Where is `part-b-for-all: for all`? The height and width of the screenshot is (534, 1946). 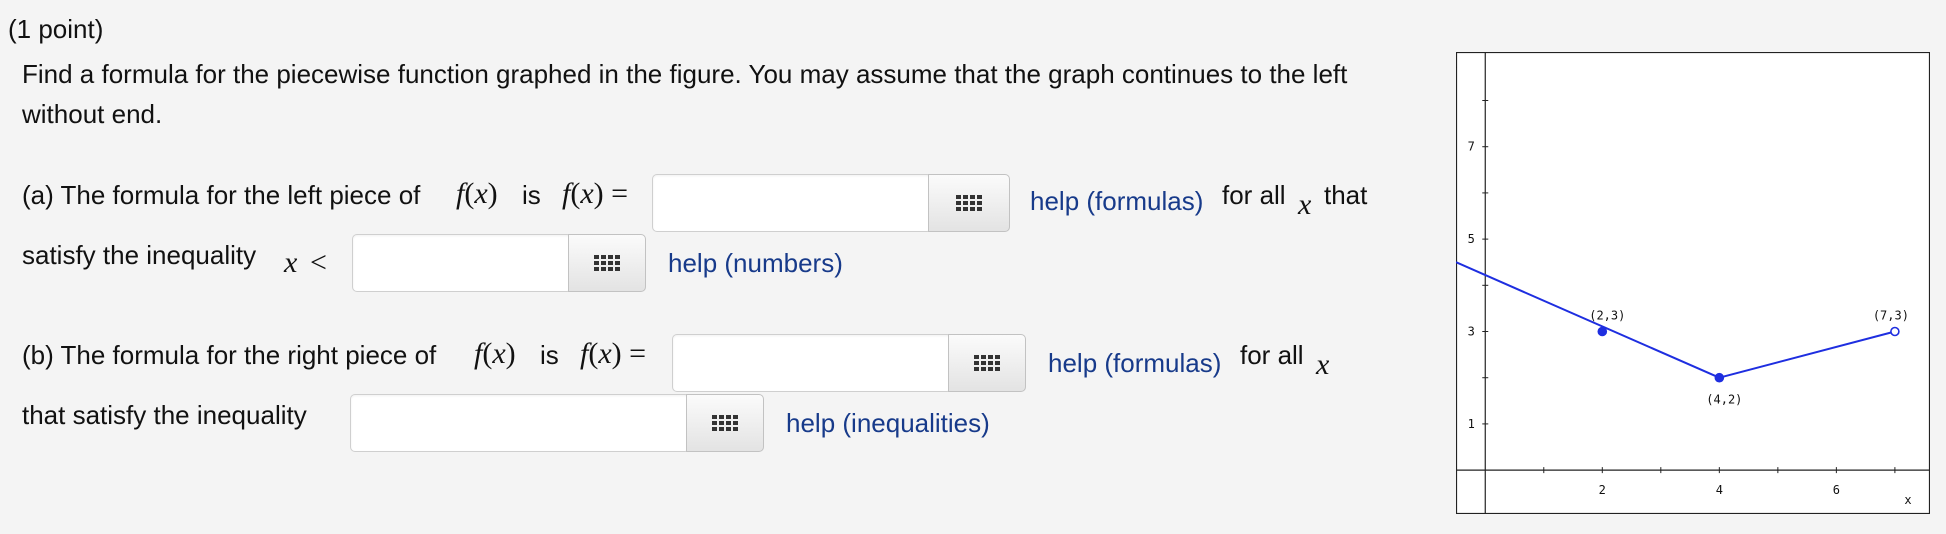
part-b-for-all: for all is located at coordinates (1272, 355).